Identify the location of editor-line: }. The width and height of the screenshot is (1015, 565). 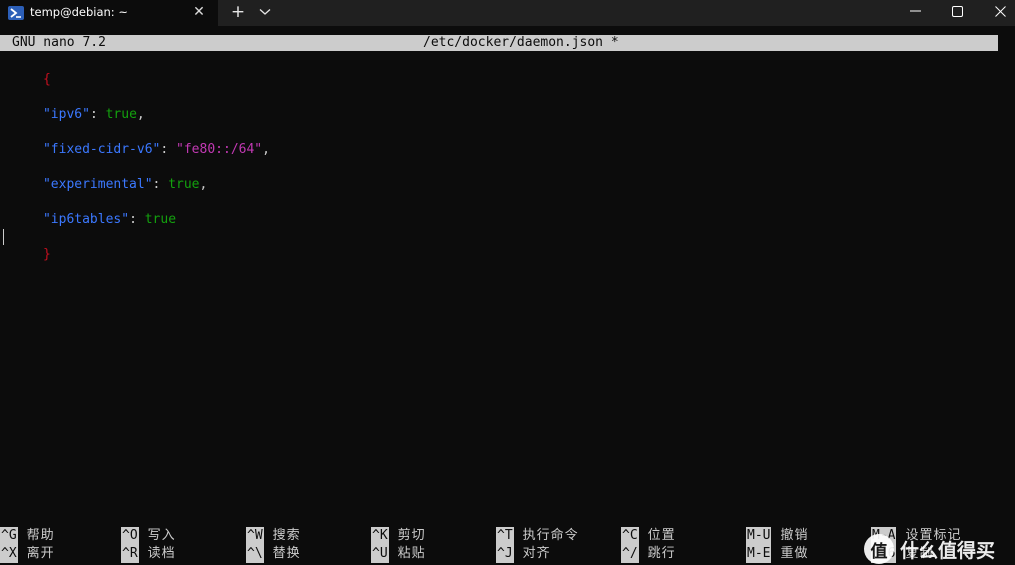
(25, 245).